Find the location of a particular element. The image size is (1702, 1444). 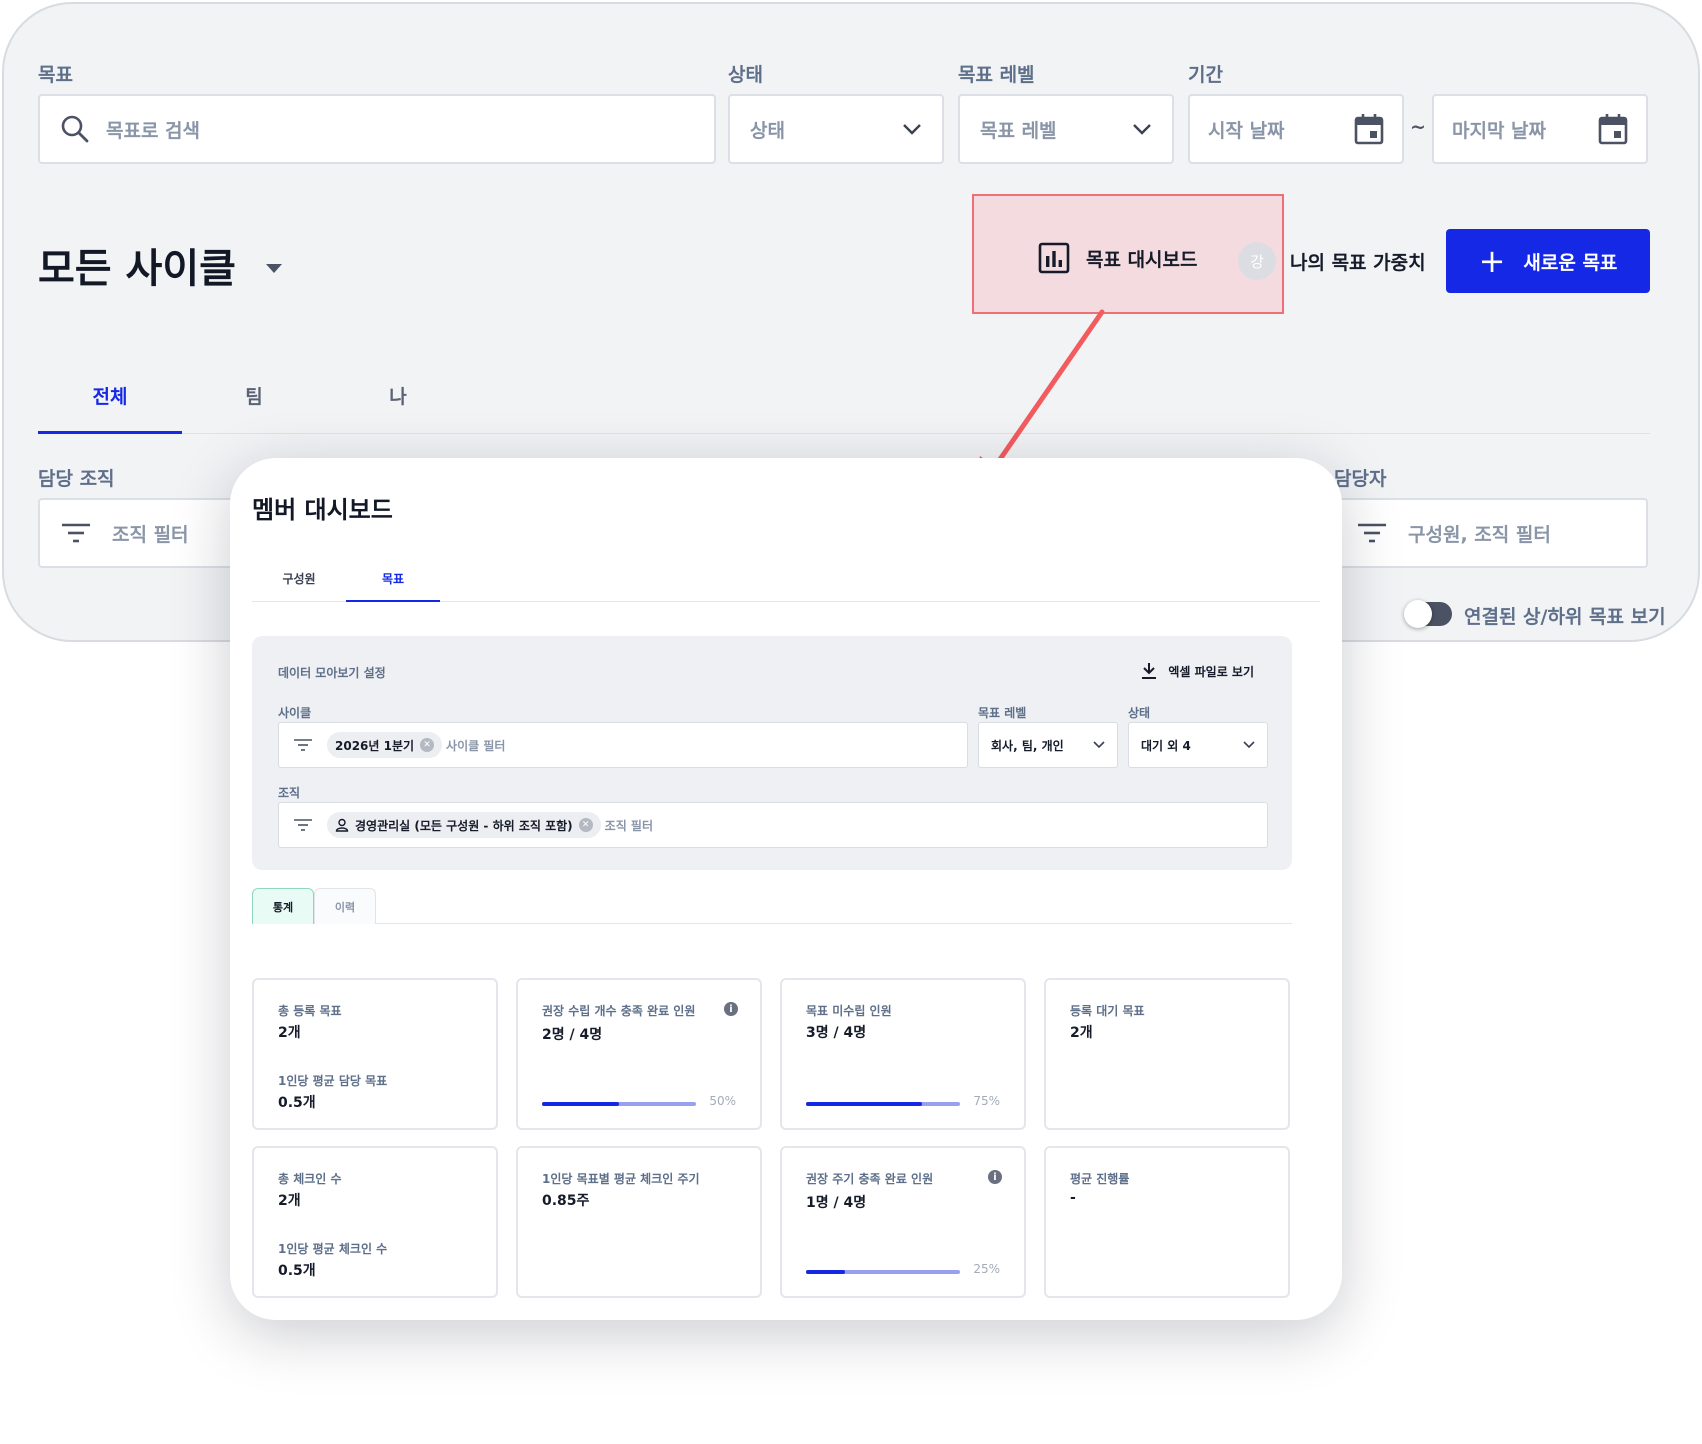

excel-export-button: 엑셀 파일로 보기 is located at coordinates (1197, 671).